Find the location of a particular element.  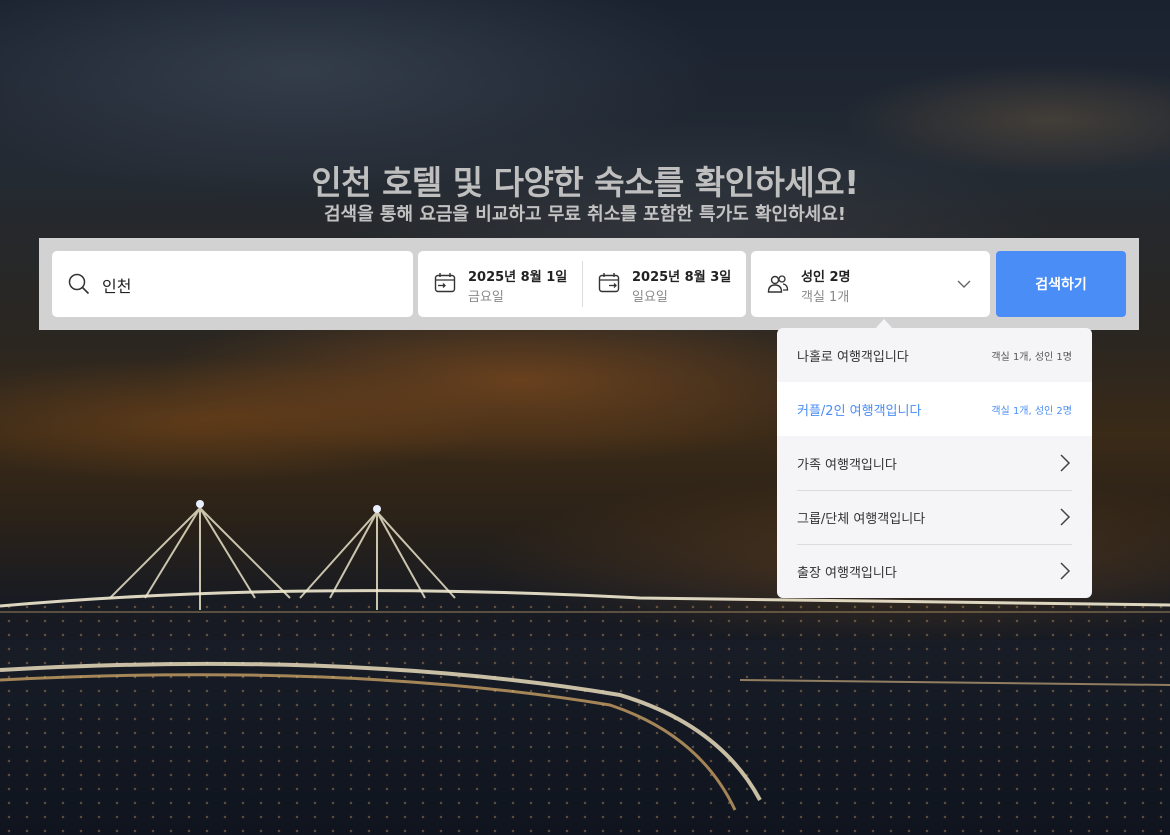

date-range-field: 2025년 8월 1일 금요일 2025년 8월 3일 일요일 is located at coordinates (582, 284).